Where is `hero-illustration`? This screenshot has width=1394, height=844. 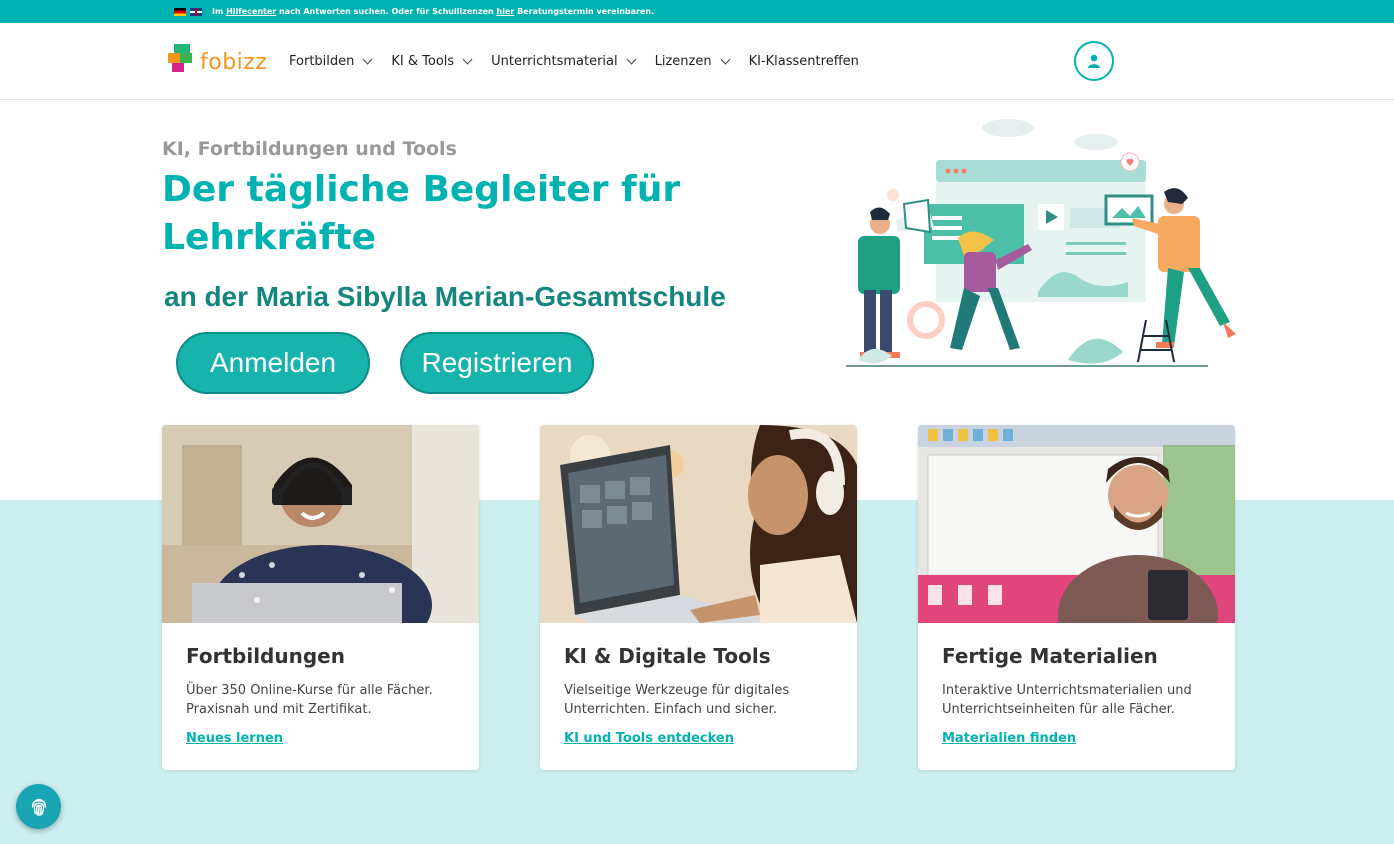
hero-illustration is located at coordinates (1041, 243).